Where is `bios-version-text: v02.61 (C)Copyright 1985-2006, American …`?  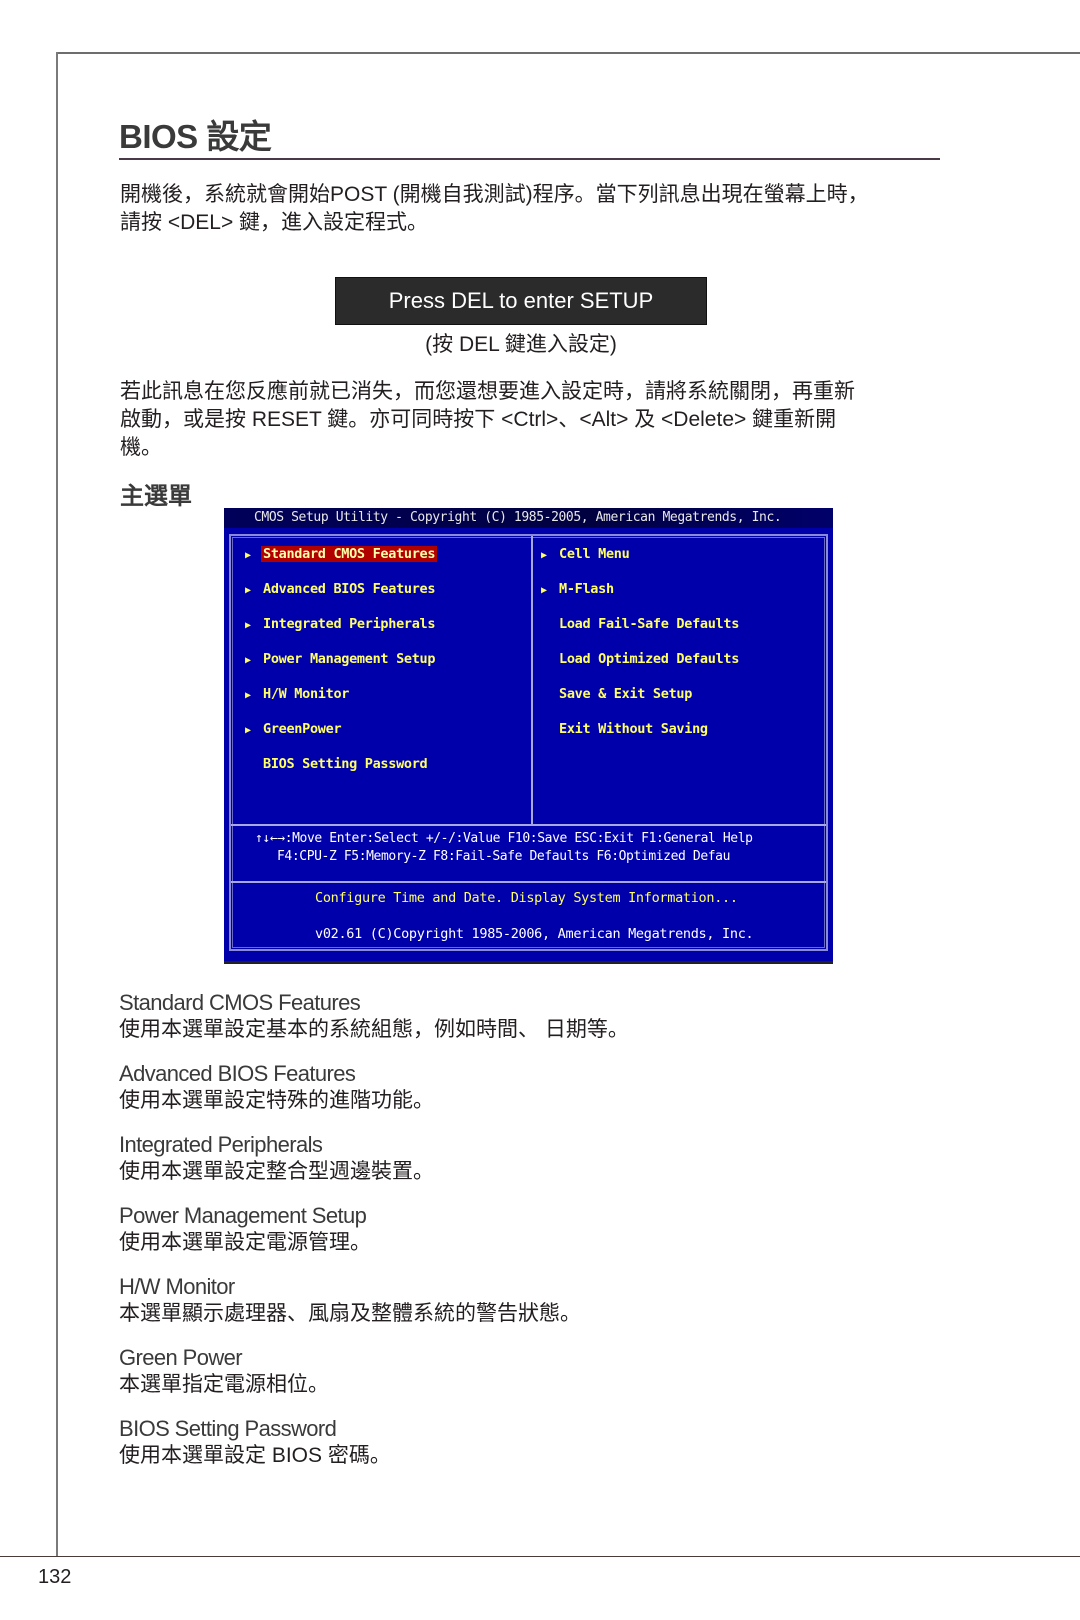 bios-version-text: v02.61 (C)Copyright 1985-2006, American … is located at coordinates (534, 934).